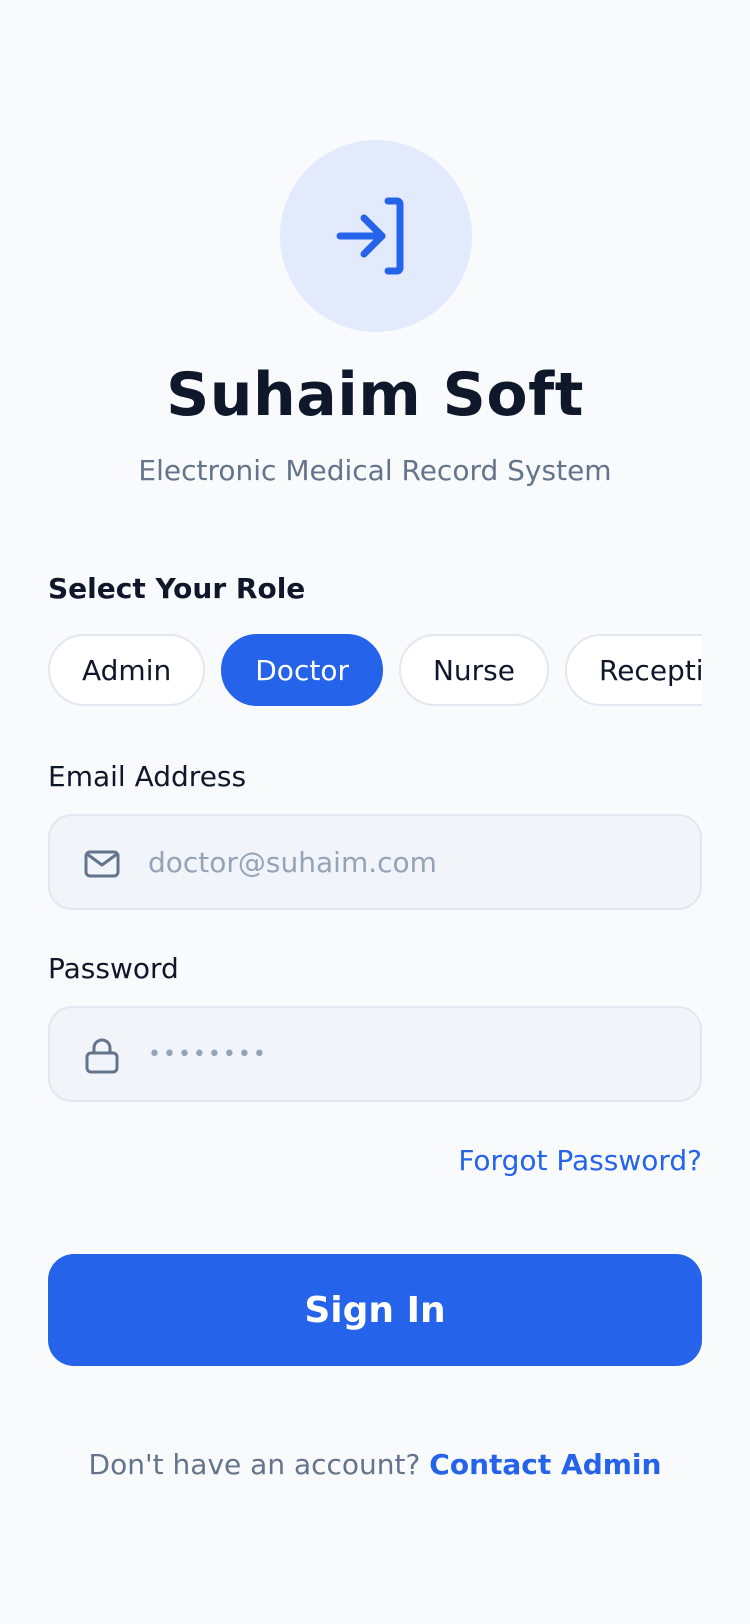 This screenshot has width=750, height=1624. What do you see at coordinates (545, 1464) in the screenshot?
I see `contact-admin-link: Contact Admin` at bounding box center [545, 1464].